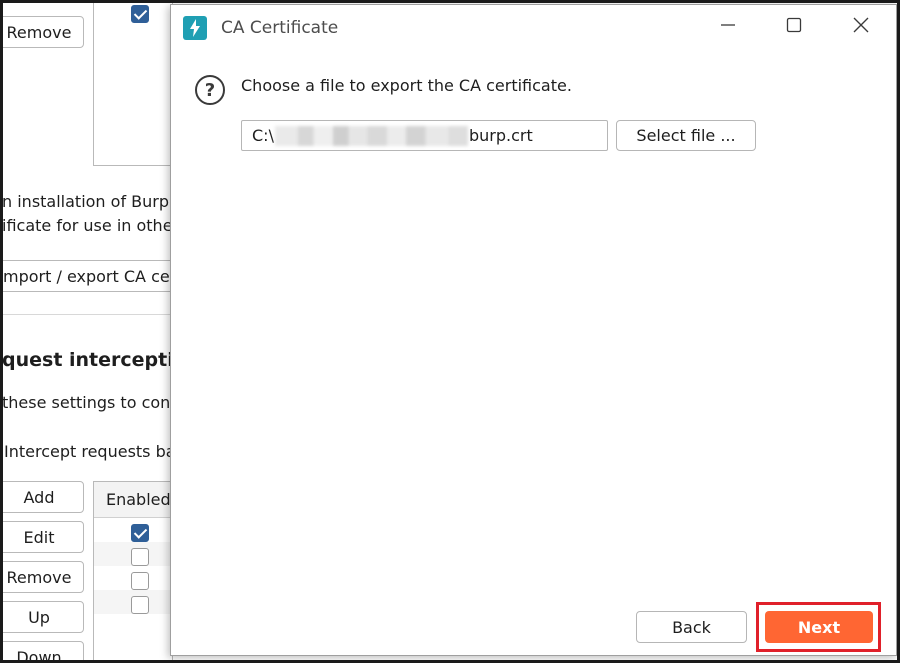 The height and width of the screenshot is (663, 900). I want to click on export-path-input: C:\ burp.crt, so click(424, 135).